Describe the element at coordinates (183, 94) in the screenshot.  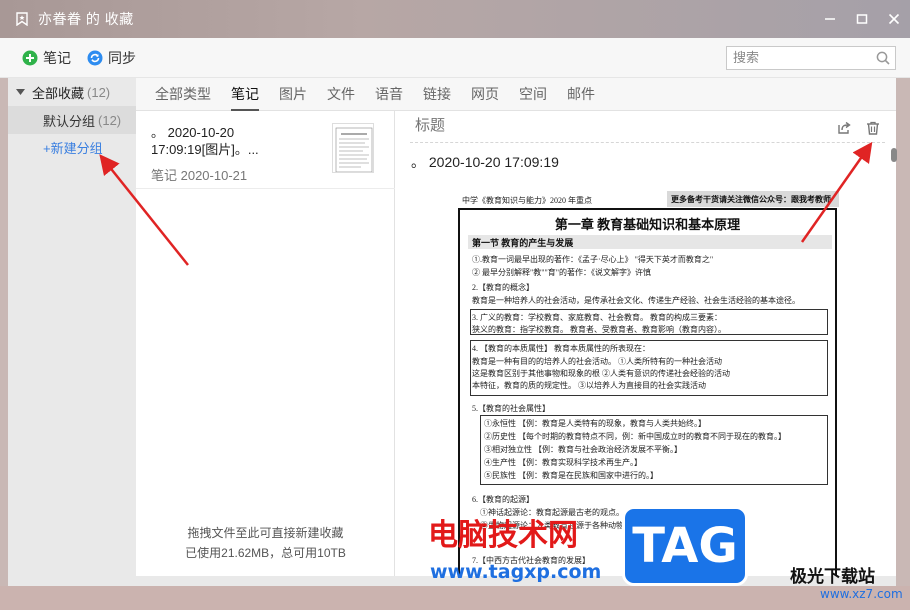
I see `tab-all-types: 全部类型` at that location.